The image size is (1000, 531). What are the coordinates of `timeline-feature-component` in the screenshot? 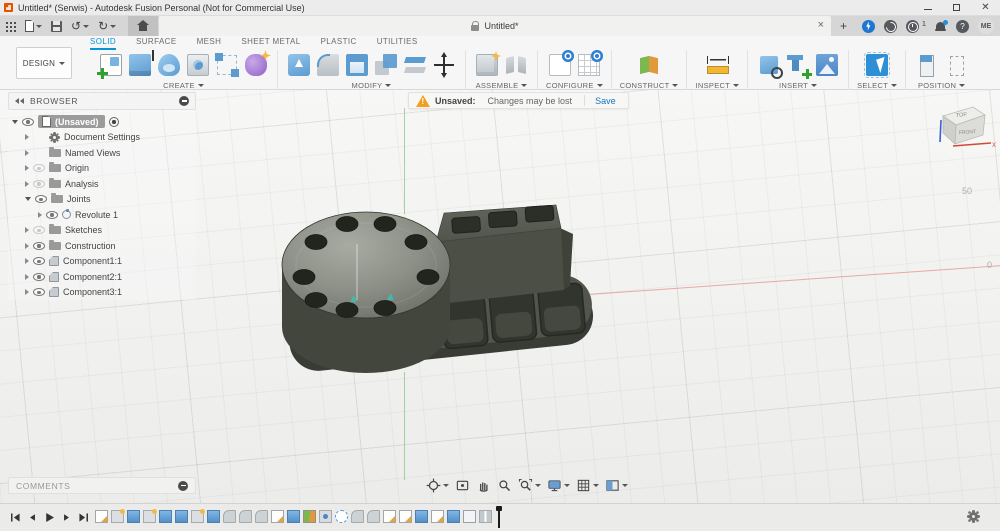 It's located at (469, 516).